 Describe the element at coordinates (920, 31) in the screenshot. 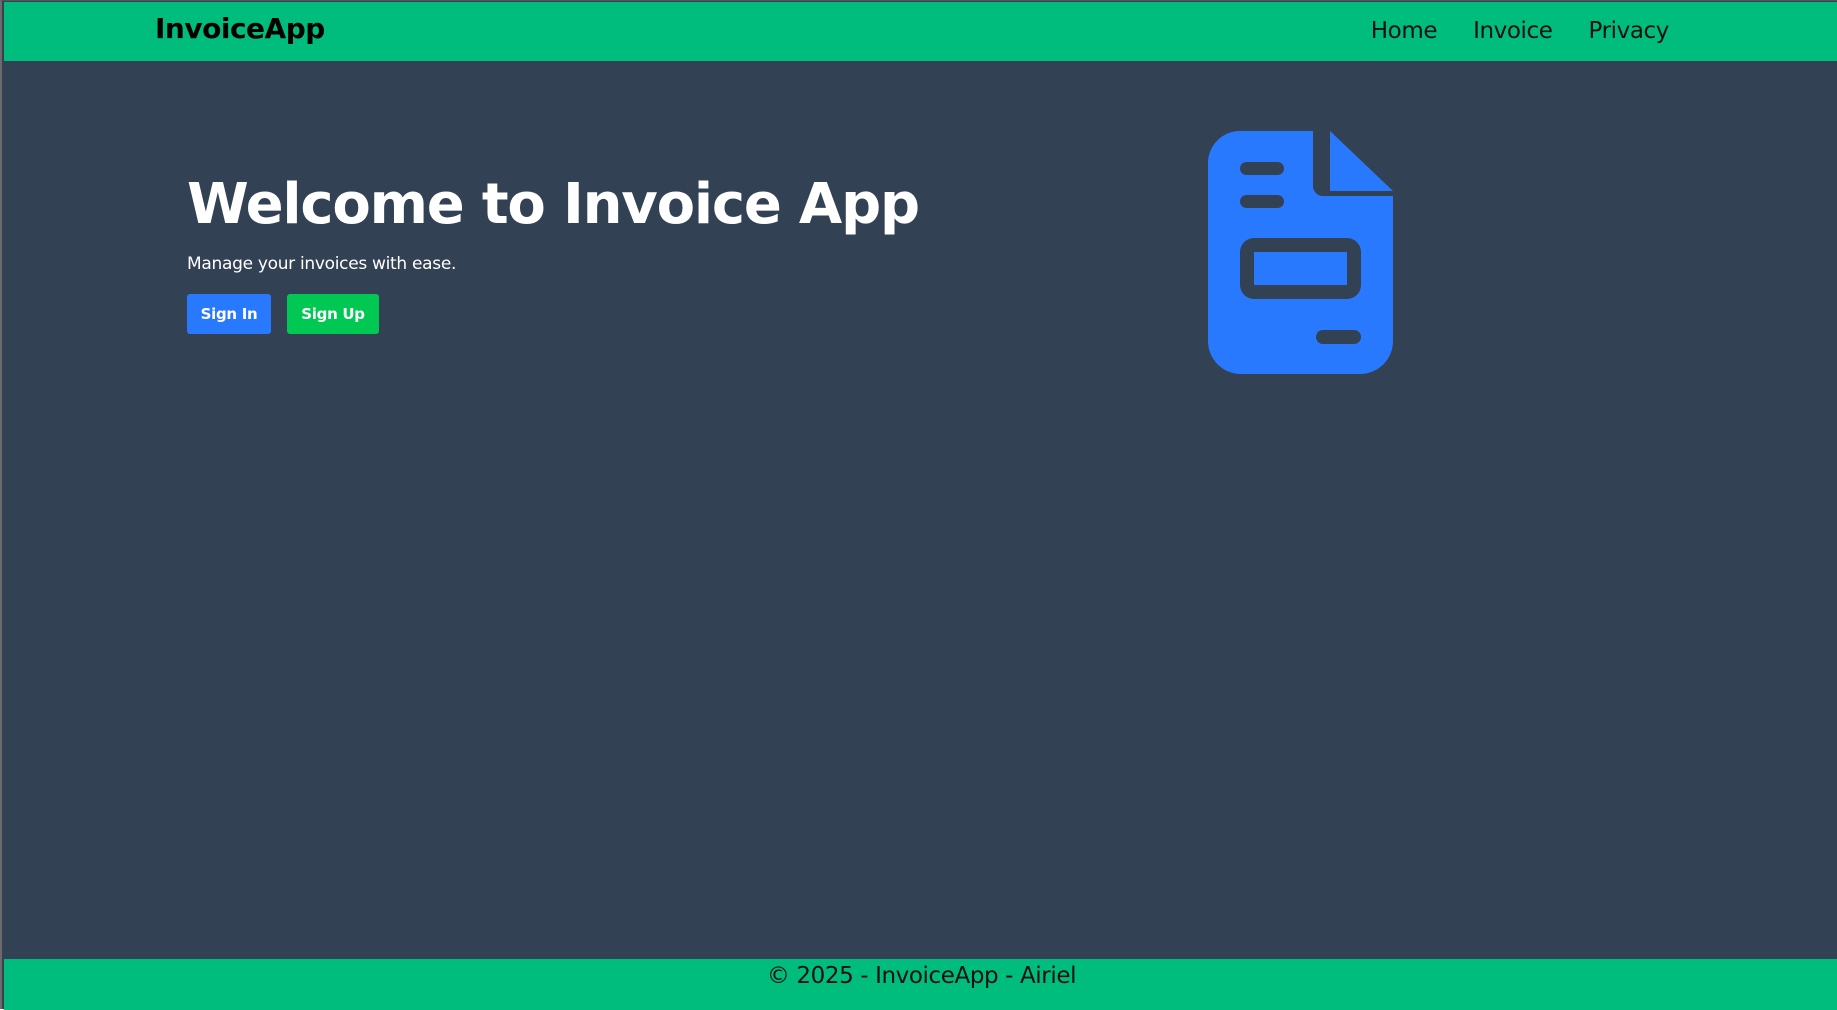

I see `top-navbar: InvoiceApp Home Invoice Privacy` at that location.